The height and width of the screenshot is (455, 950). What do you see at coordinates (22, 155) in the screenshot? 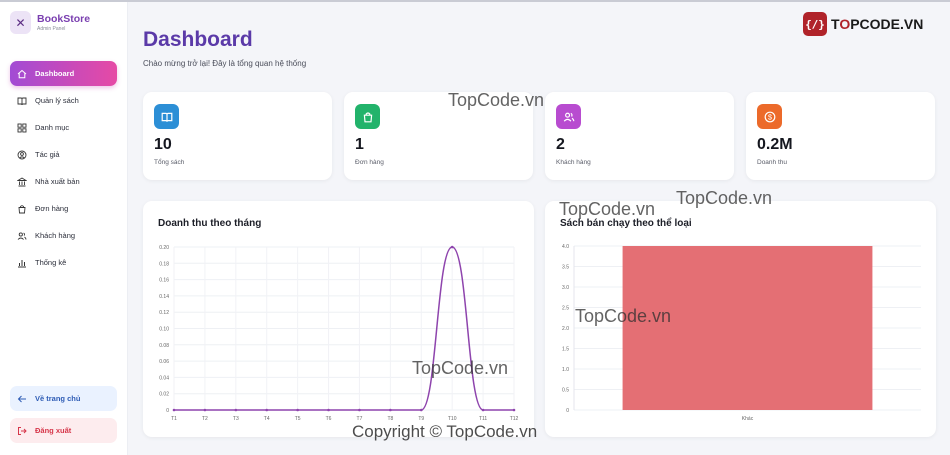
I see `user-circle-icon` at bounding box center [22, 155].